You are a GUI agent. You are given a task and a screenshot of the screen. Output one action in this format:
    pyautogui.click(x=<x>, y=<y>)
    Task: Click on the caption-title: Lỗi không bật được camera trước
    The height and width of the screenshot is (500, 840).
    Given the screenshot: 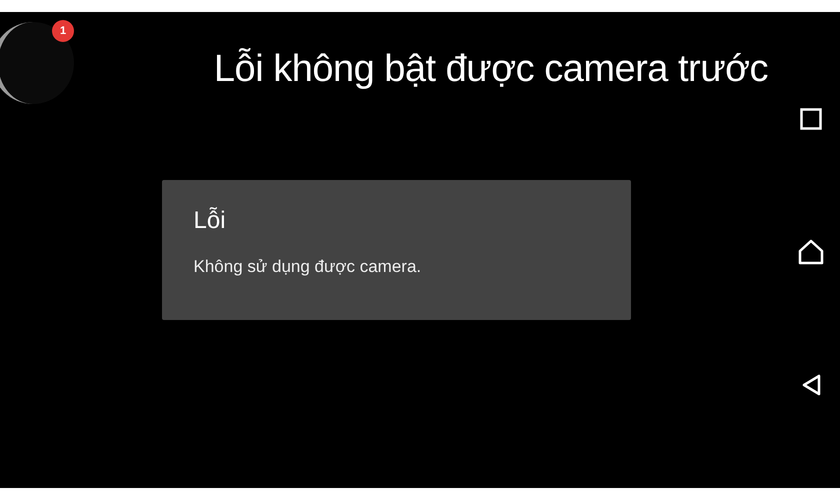 What is the action you would take?
    pyautogui.click(x=491, y=69)
    